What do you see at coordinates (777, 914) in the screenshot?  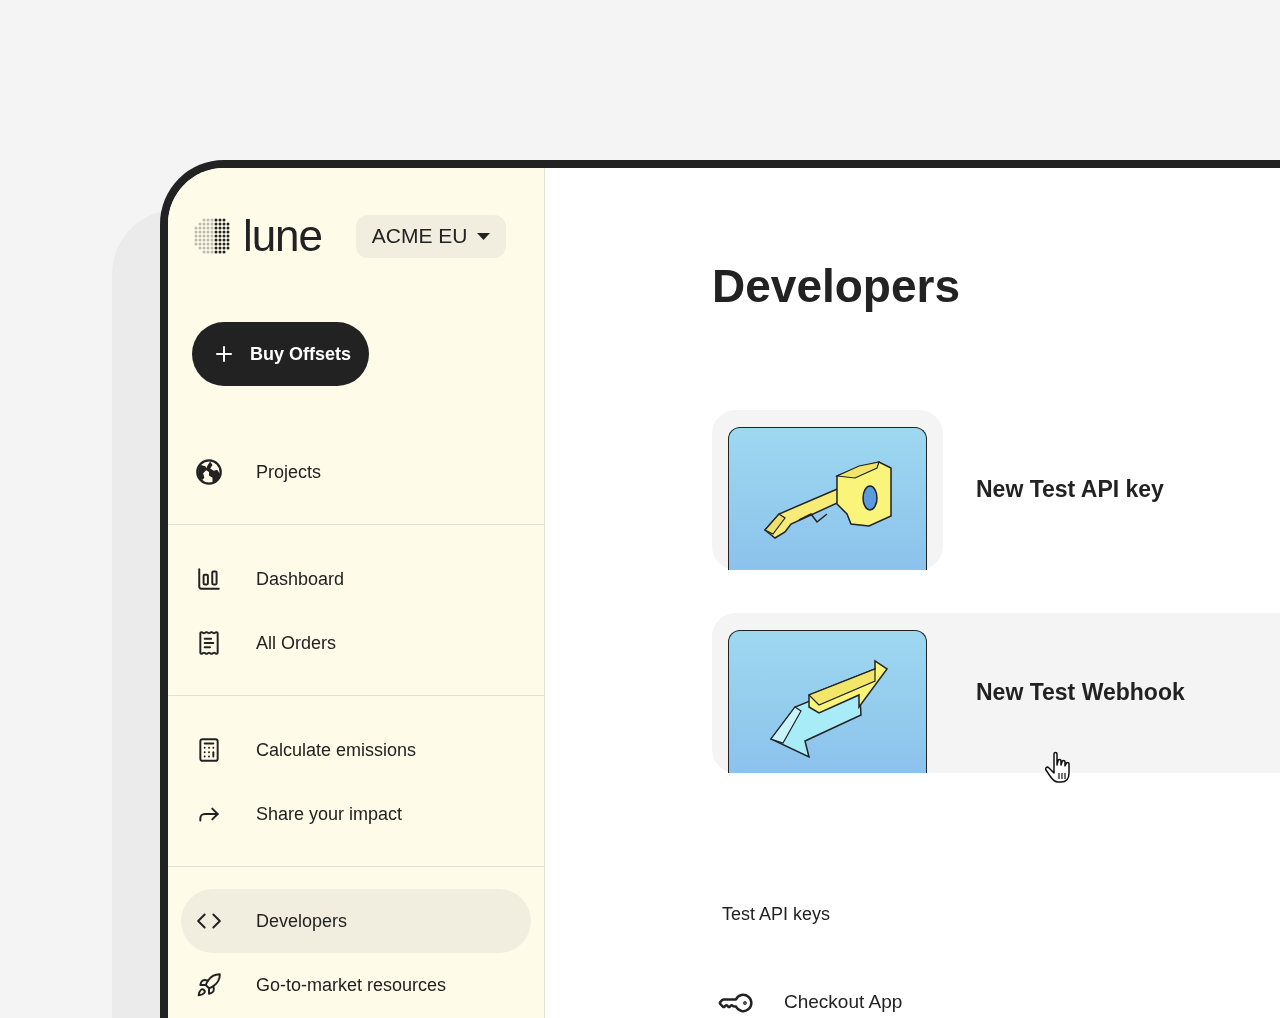 I see `section-title: Test API keys` at bounding box center [777, 914].